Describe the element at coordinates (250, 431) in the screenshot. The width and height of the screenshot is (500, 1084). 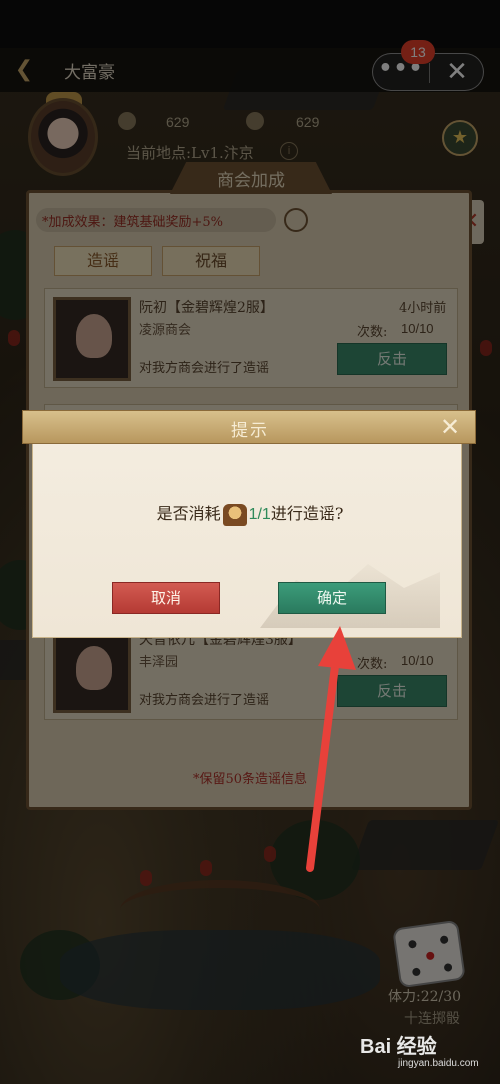
I see `dialog-title: 提示` at that location.